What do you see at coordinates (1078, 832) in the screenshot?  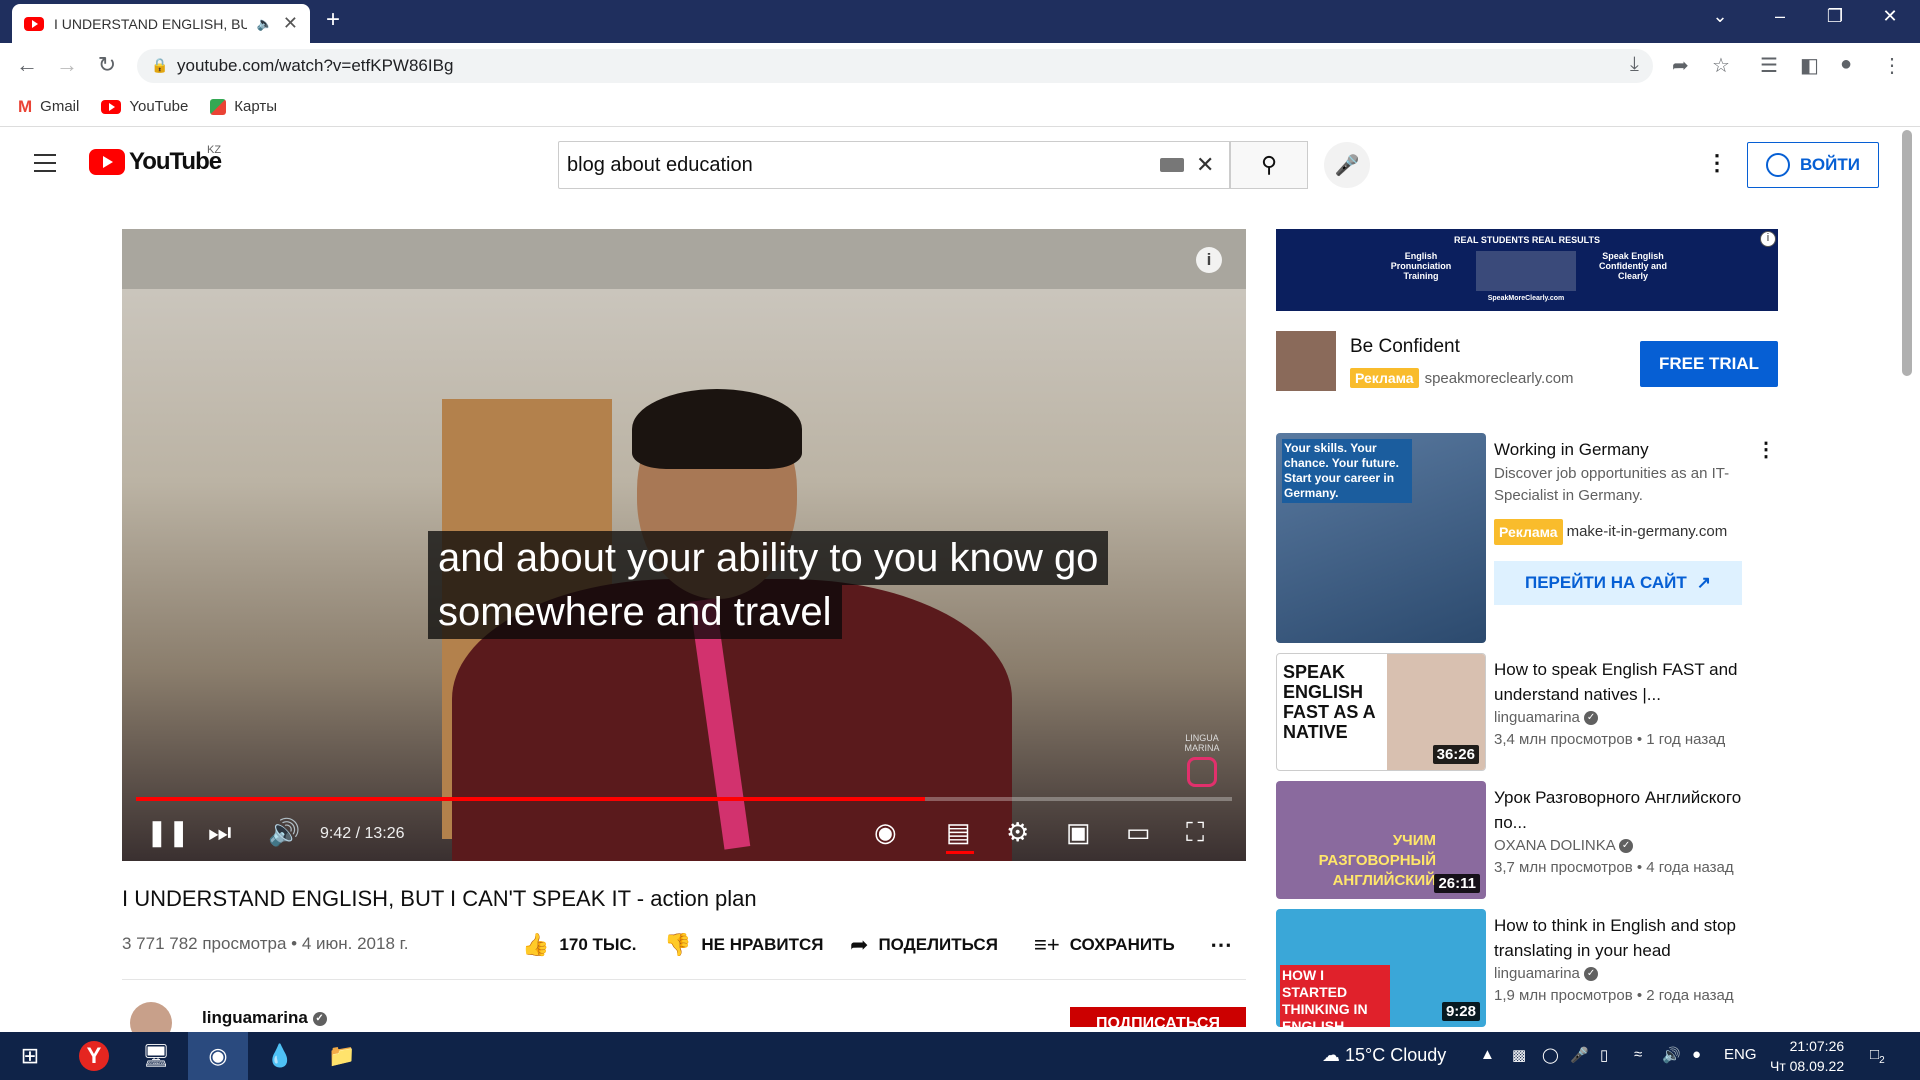 I see `miniplayer-icon: ▣` at bounding box center [1078, 832].